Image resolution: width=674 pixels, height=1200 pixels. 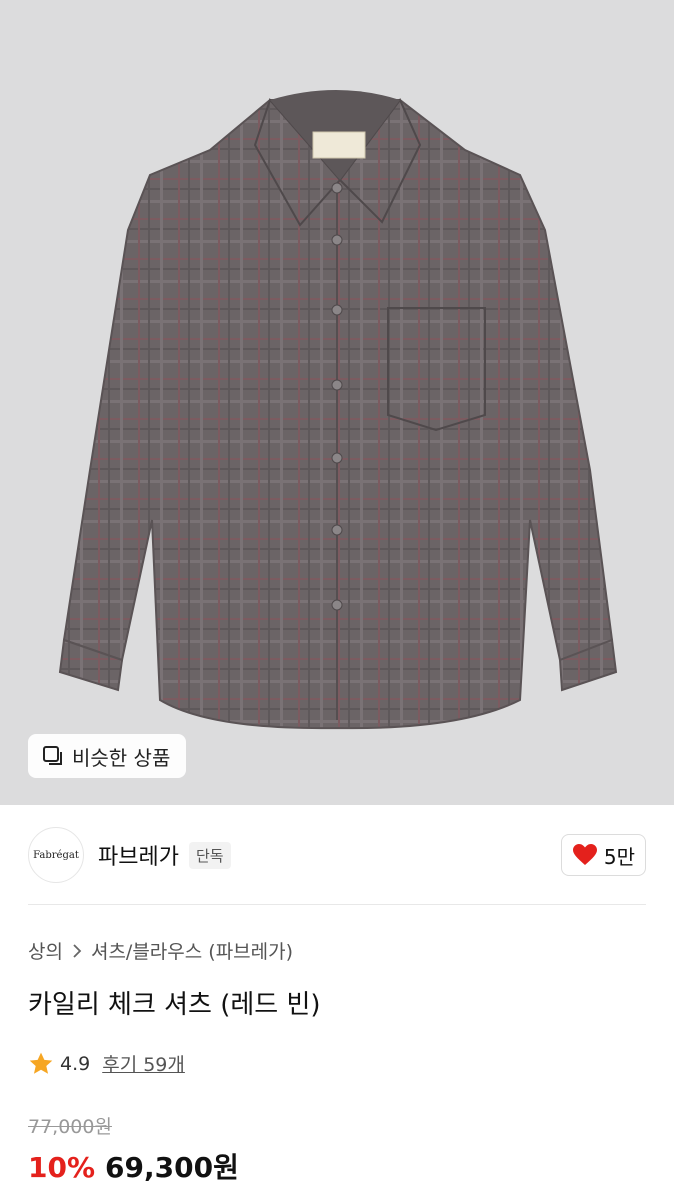 I want to click on brand-logo-text: Fabrégat, so click(x=56, y=855).